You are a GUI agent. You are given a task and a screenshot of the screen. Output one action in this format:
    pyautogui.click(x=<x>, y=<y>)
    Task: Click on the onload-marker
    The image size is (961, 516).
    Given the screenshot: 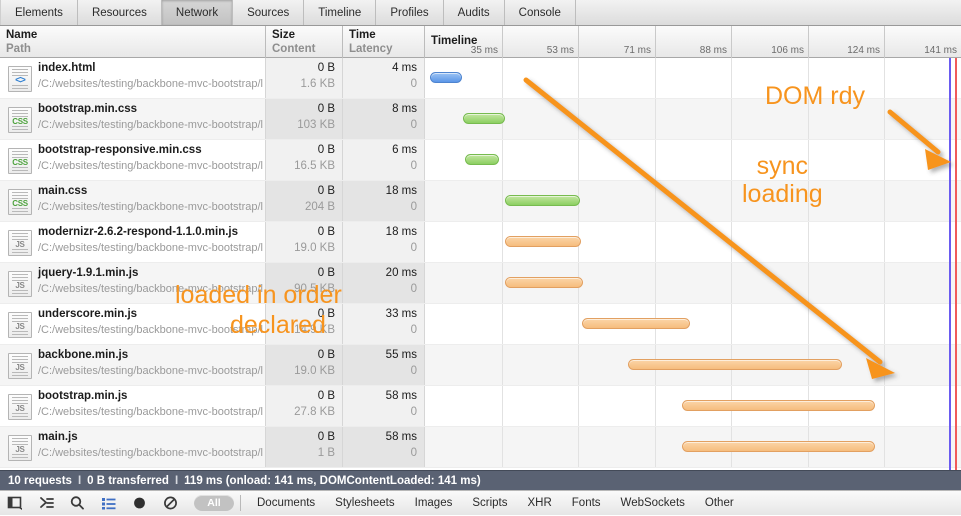 What is the action you would take?
    pyautogui.click(x=956, y=264)
    